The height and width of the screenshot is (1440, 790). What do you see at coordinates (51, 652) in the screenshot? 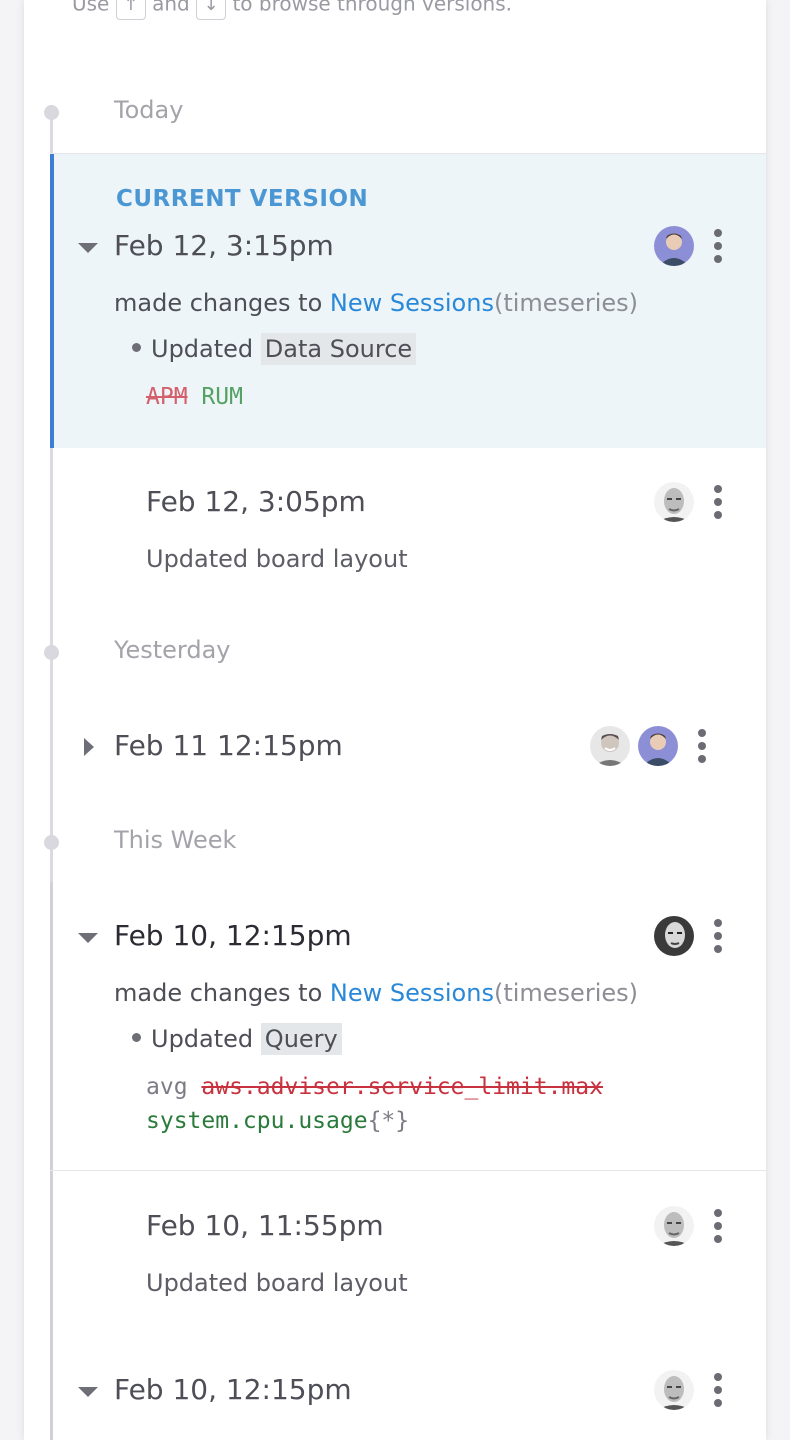
I see `timeline-dot-yesterday` at bounding box center [51, 652].